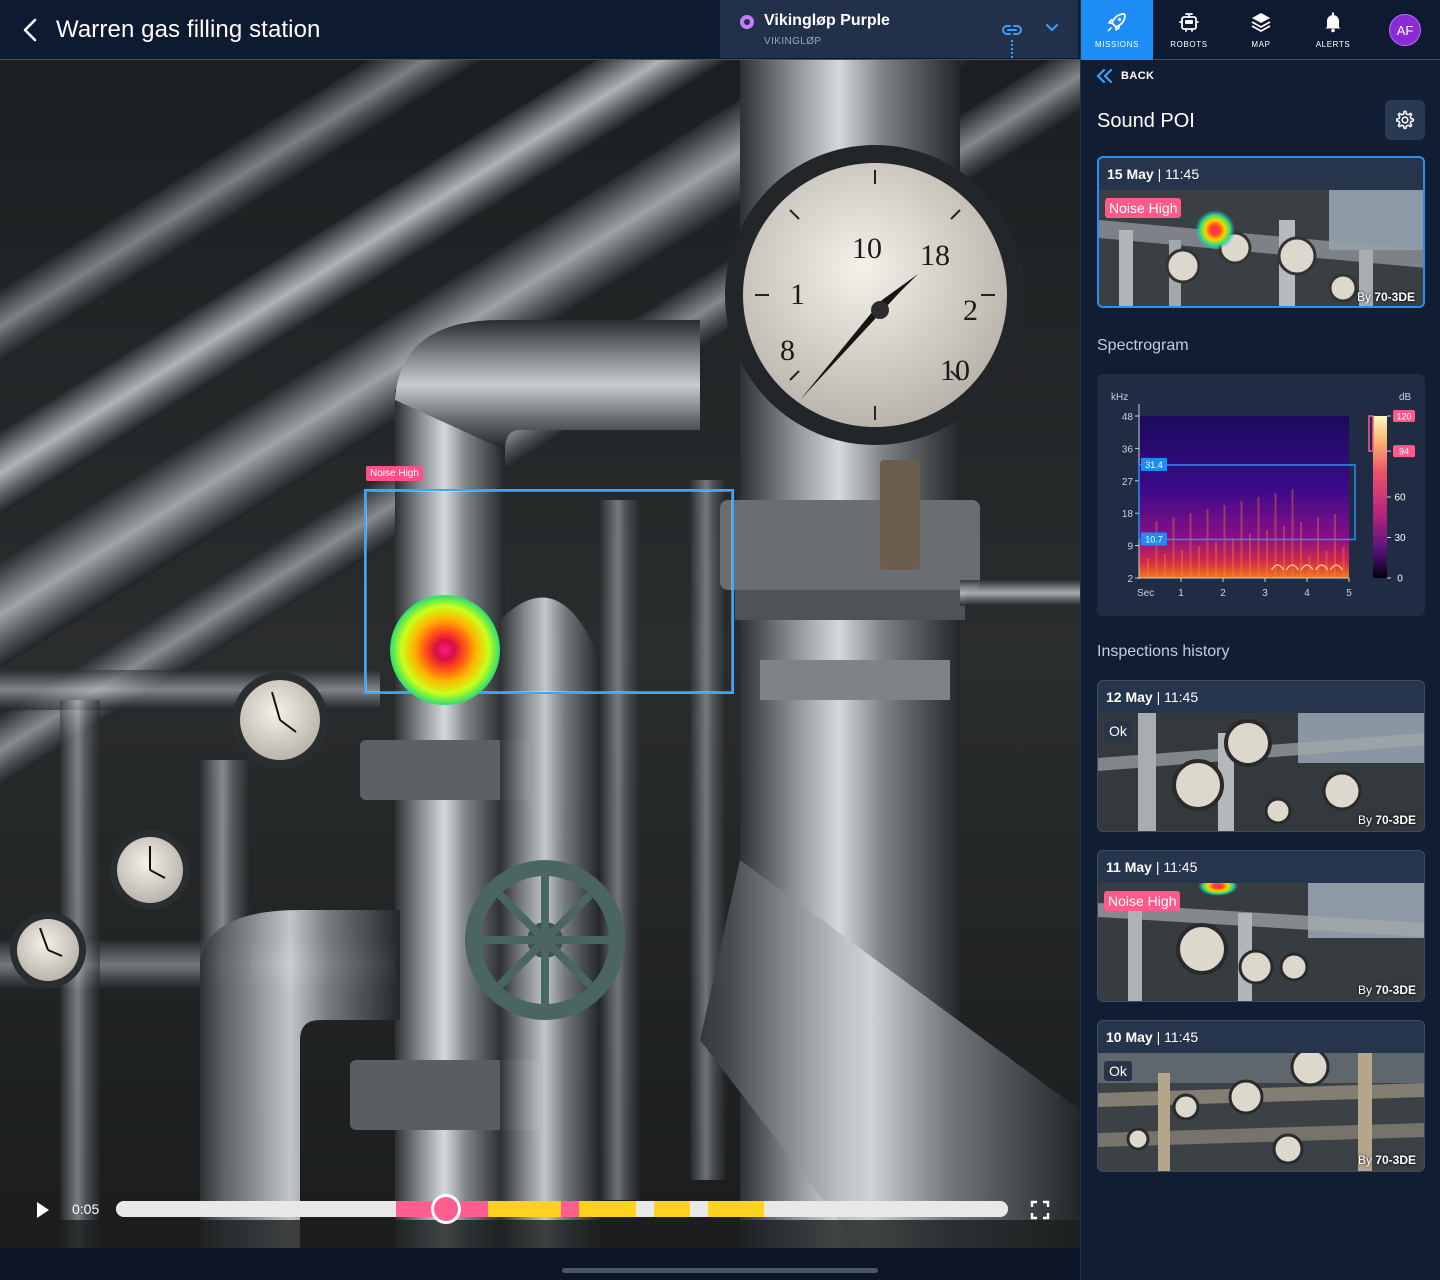 The image size is (1440, 1280). What do you see at coordinates (1154, 465) in the screenshot?
I see `band-upper-label: 31.4` at bounding box center [1154, 465].